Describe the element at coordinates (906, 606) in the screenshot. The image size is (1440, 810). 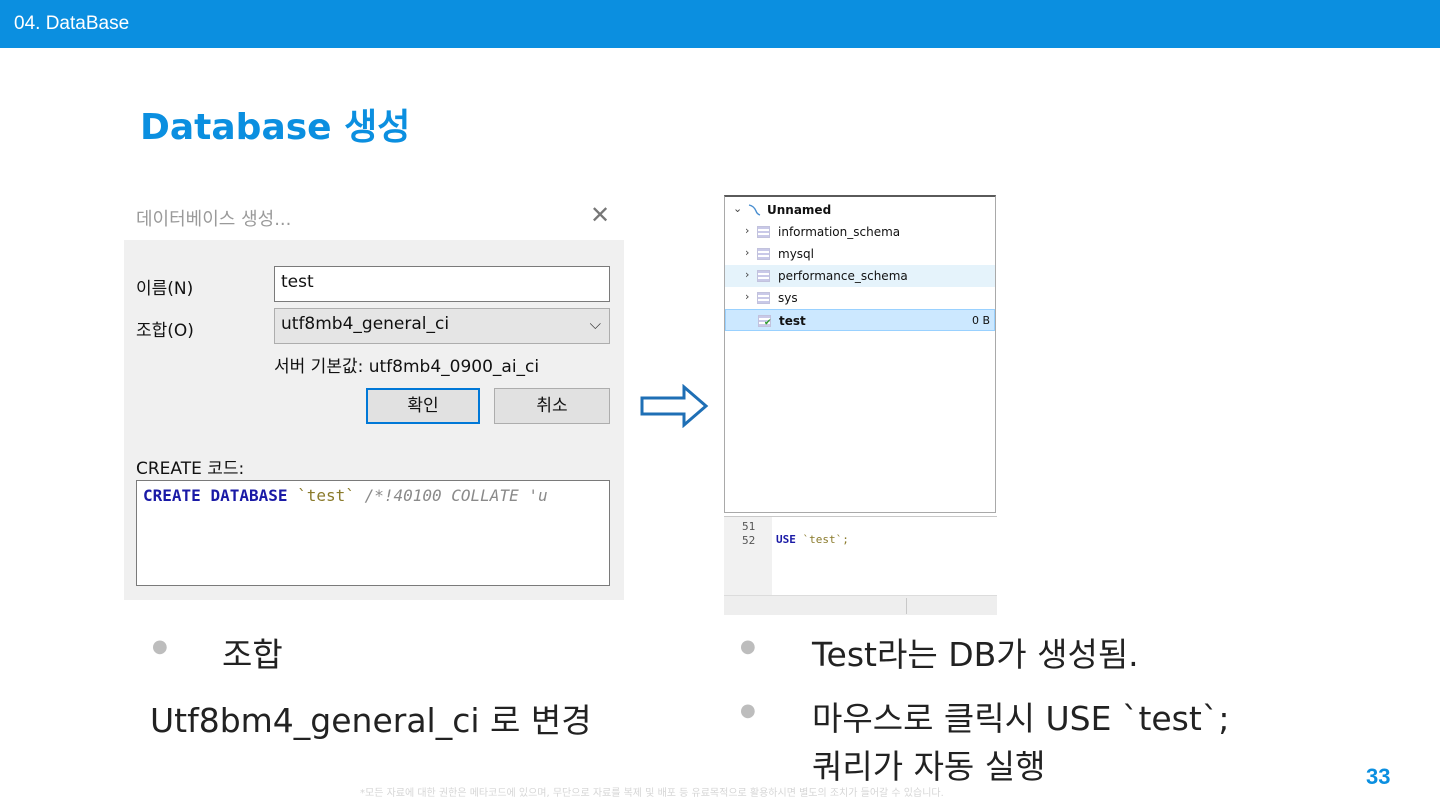
I see `status-divider` at that location.